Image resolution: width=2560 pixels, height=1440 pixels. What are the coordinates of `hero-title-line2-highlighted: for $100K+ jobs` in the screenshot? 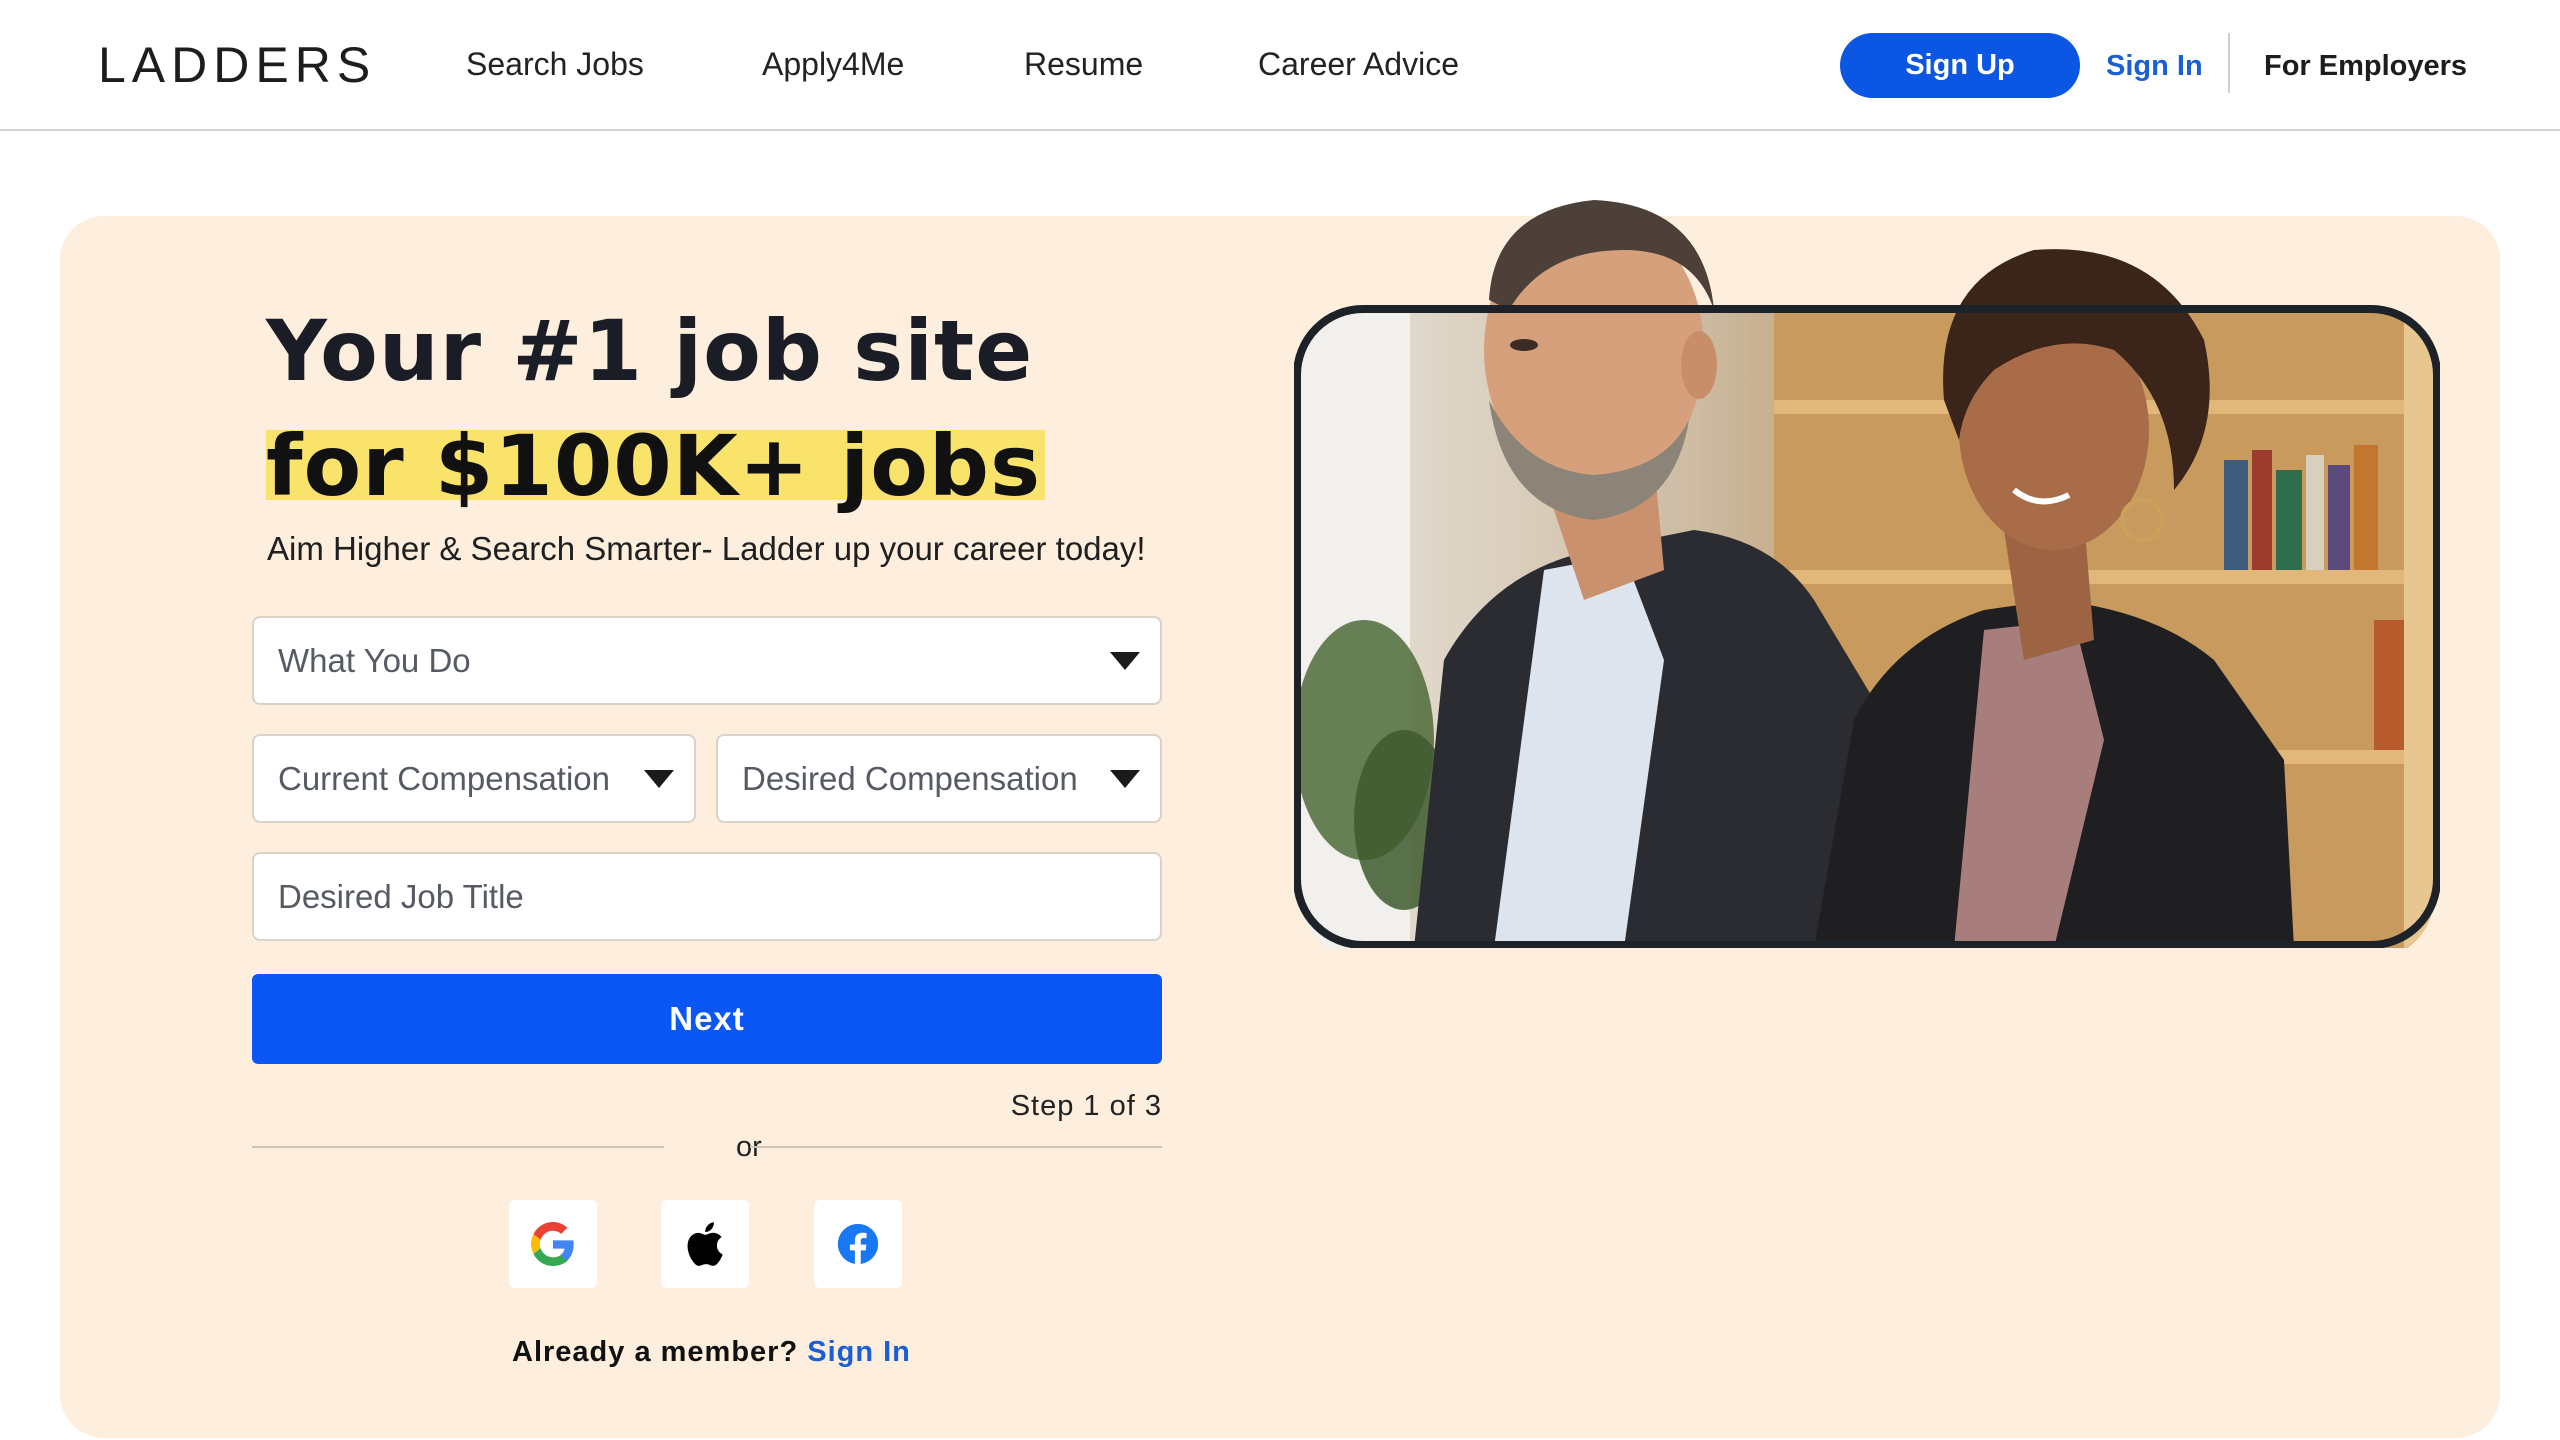 It's located at (656, 466).